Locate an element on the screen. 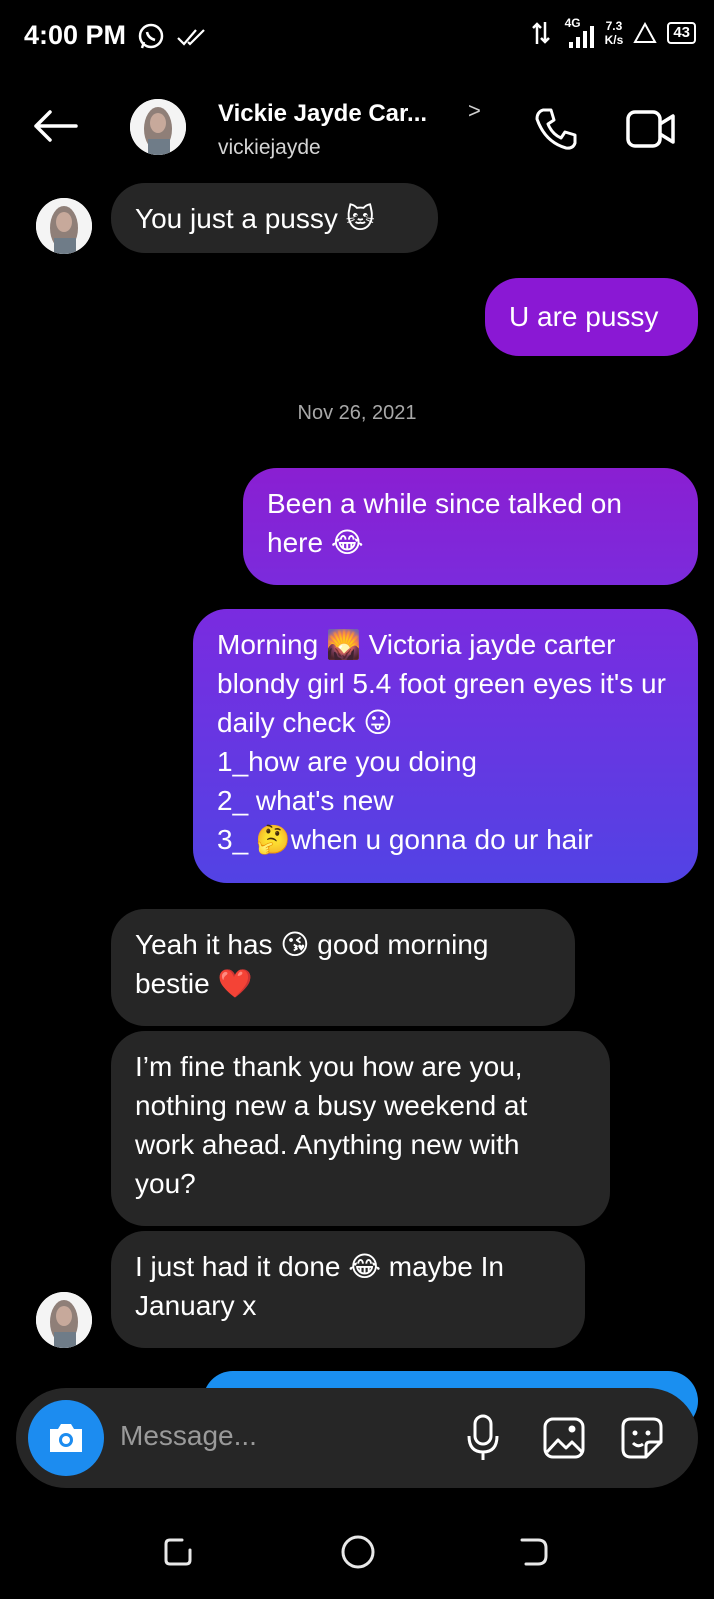 This screenshot has width=714, height=1599. message-bubble-outgoing: Been a while since talked on here 😂 is located at coordinates (470, 526).